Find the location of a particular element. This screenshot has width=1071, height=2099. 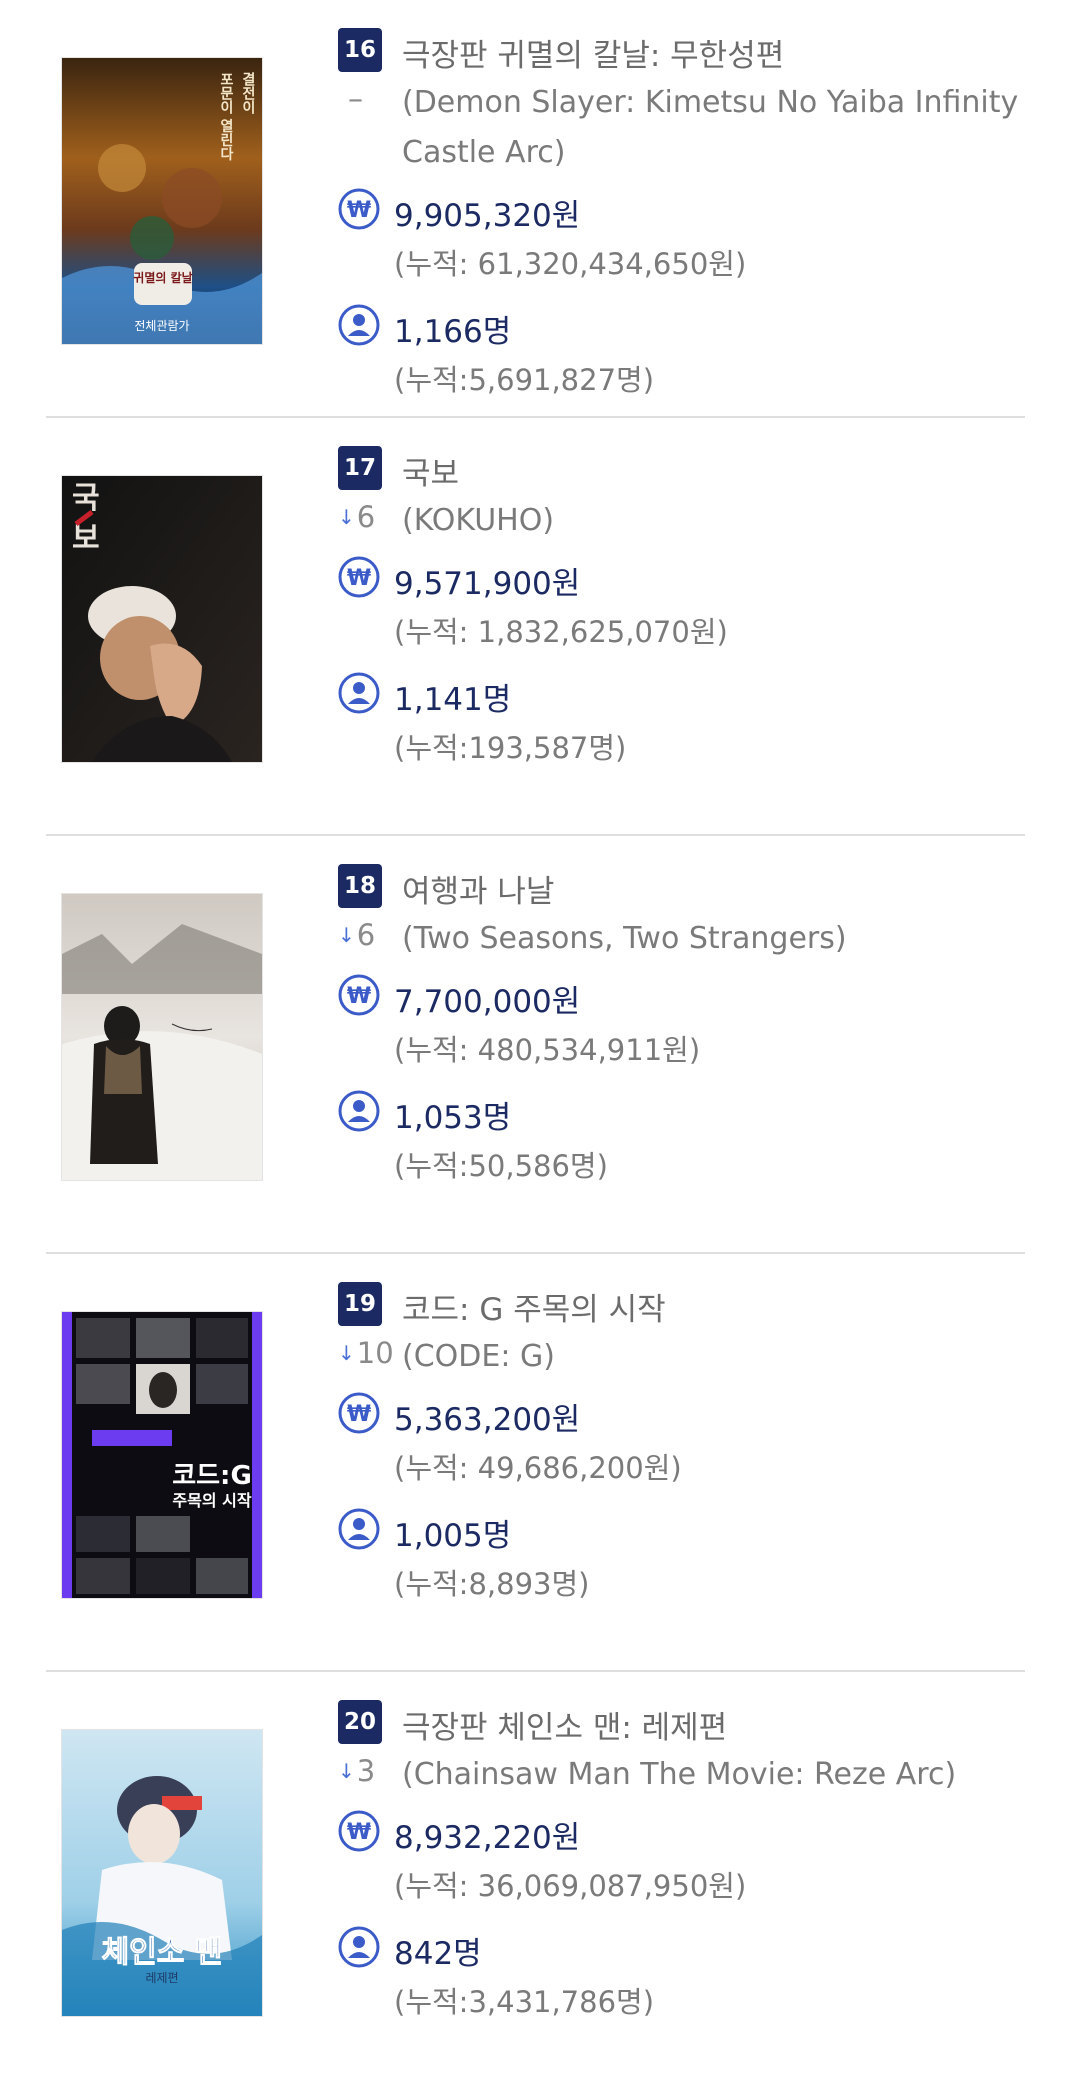

audience-total: (누적:50,586명) is located at coordinates (501, 1166).